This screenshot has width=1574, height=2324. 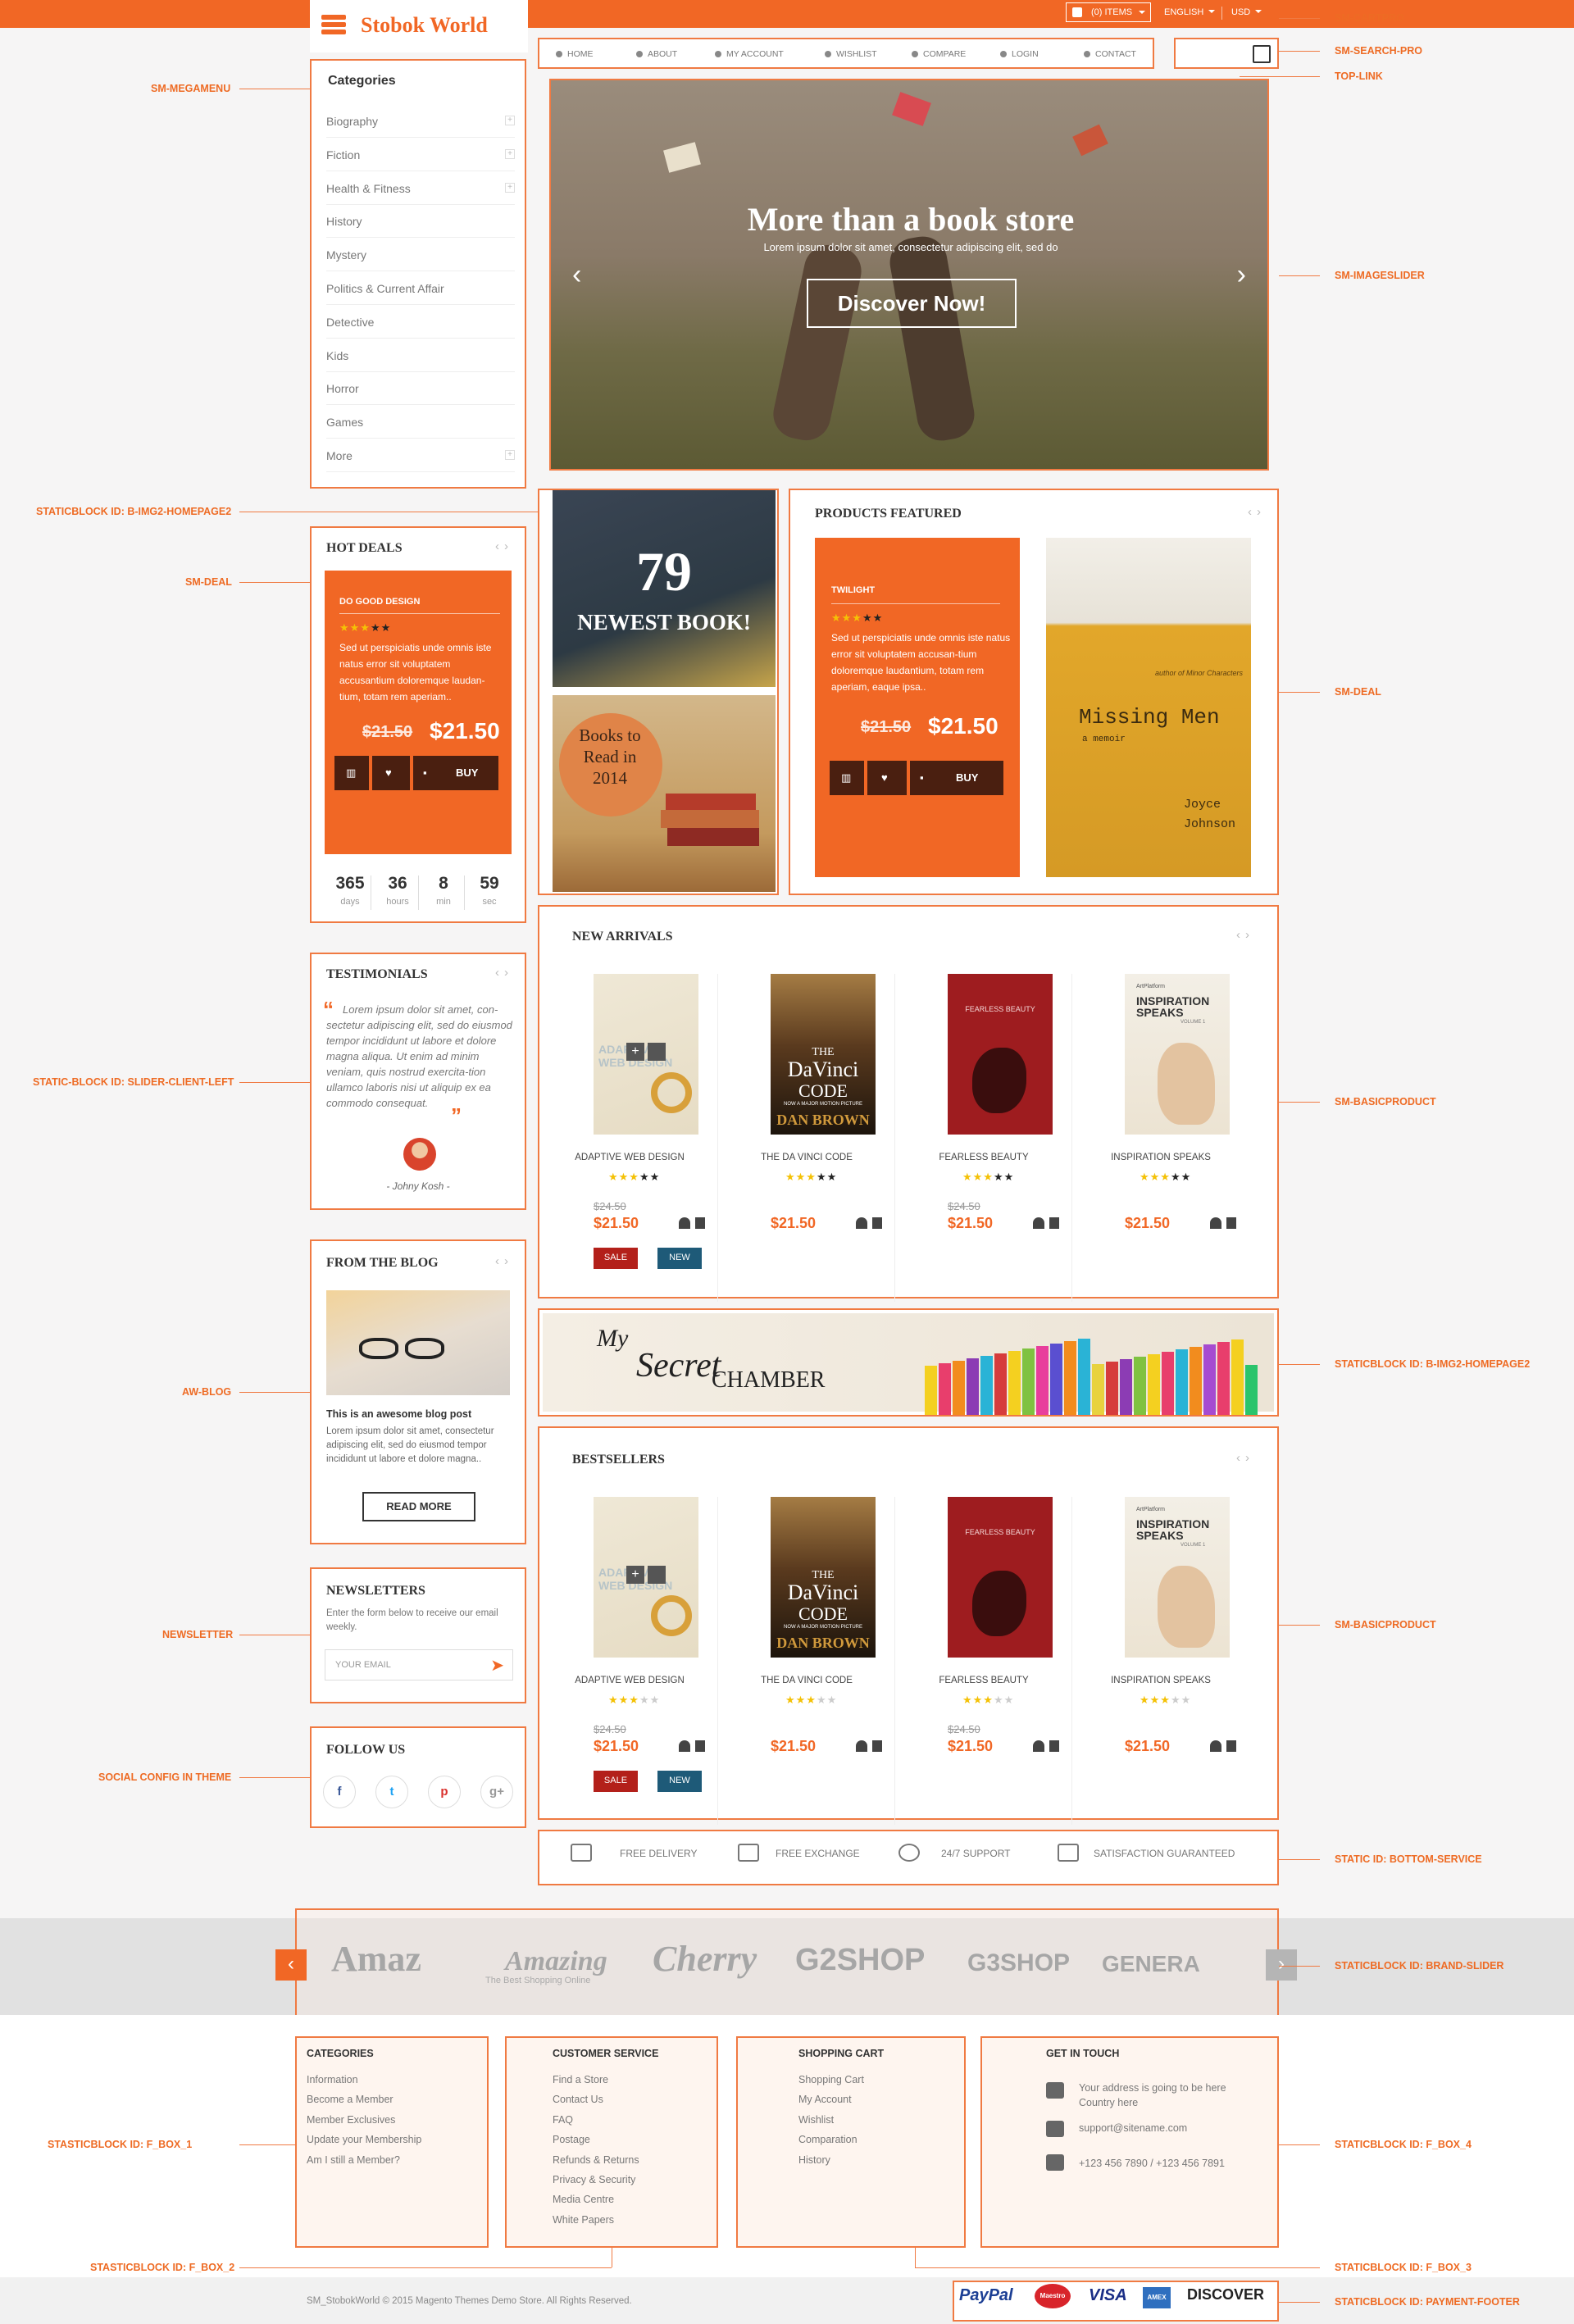 I want to click on category-item: Detective, so click(x=420, y=322).